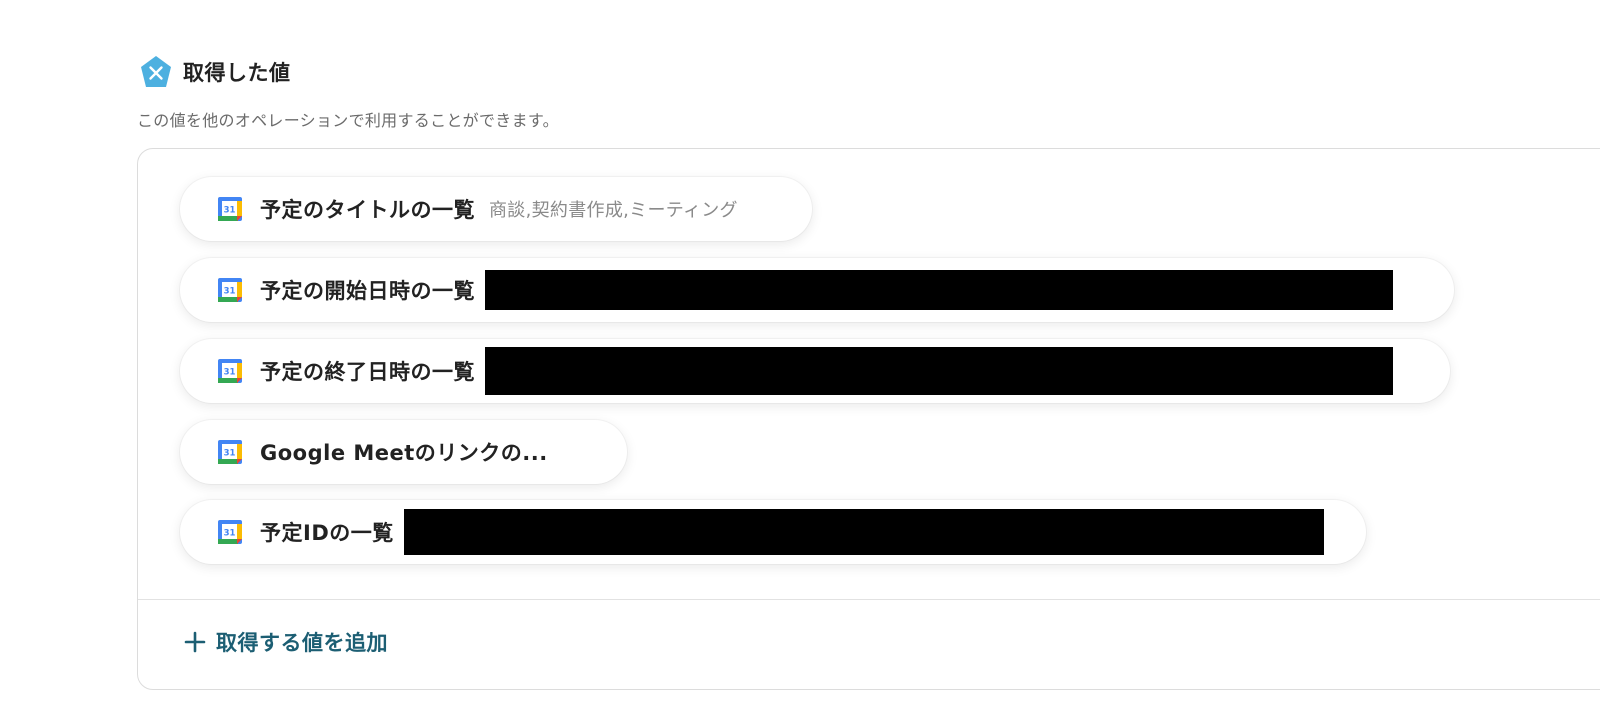 This screenshot has width=1600, height=722. I want to click on section-title: 取得した値, so click(237, 73).